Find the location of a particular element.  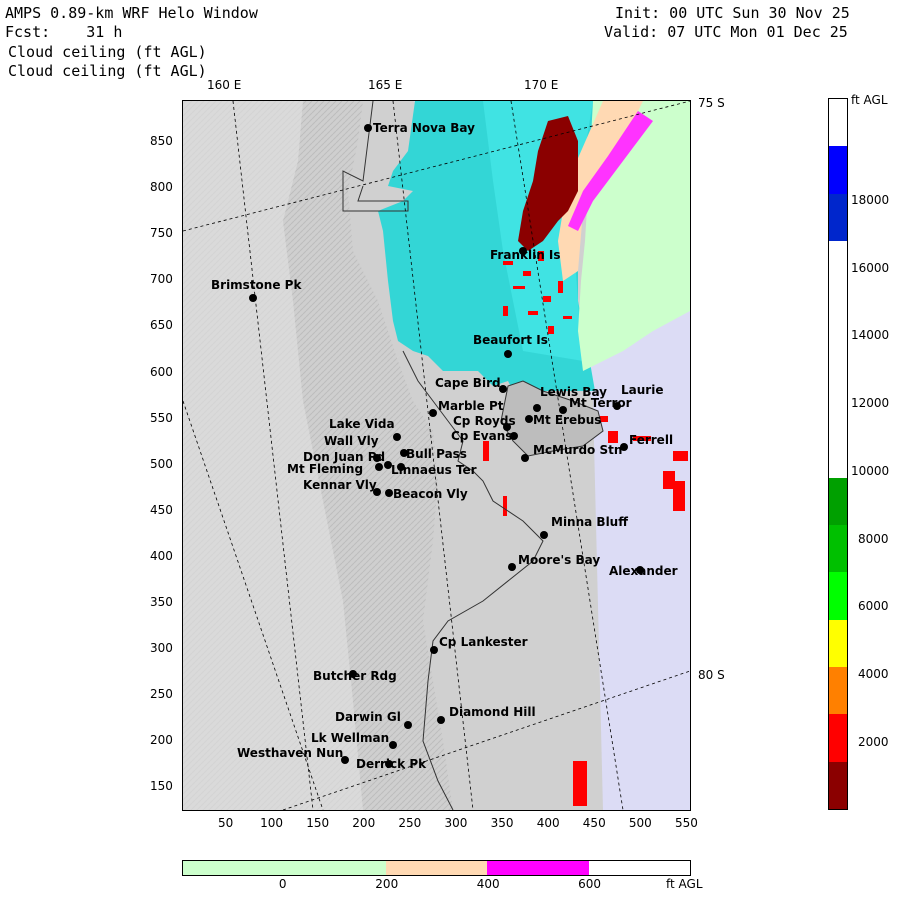

y-tick-label: 500 is located at coordinates (161, 463).